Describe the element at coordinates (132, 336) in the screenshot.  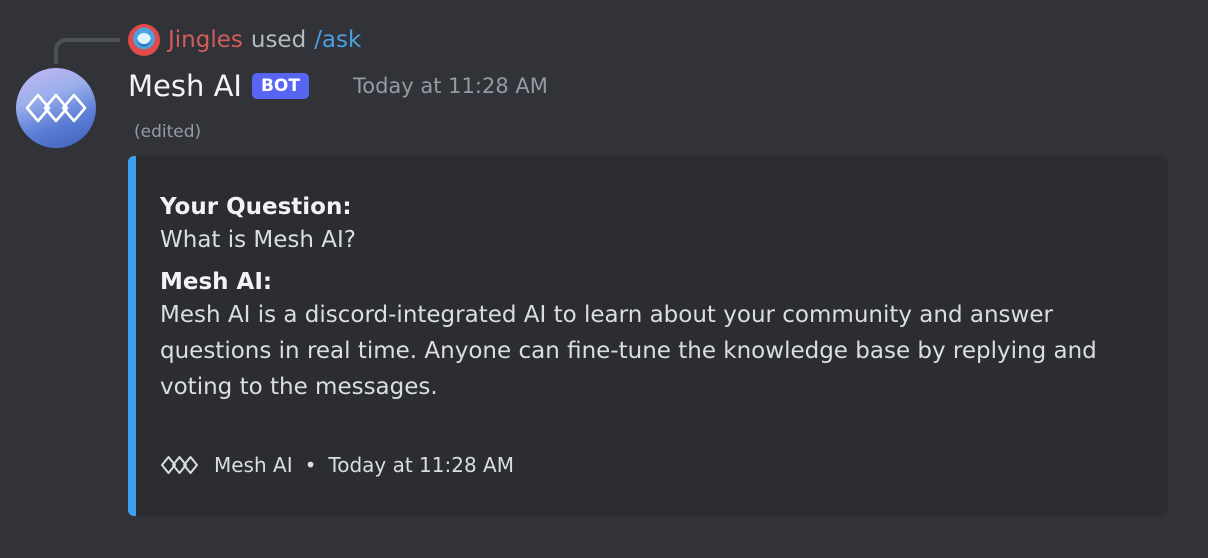
I see `embed-accent-bar` at that location.